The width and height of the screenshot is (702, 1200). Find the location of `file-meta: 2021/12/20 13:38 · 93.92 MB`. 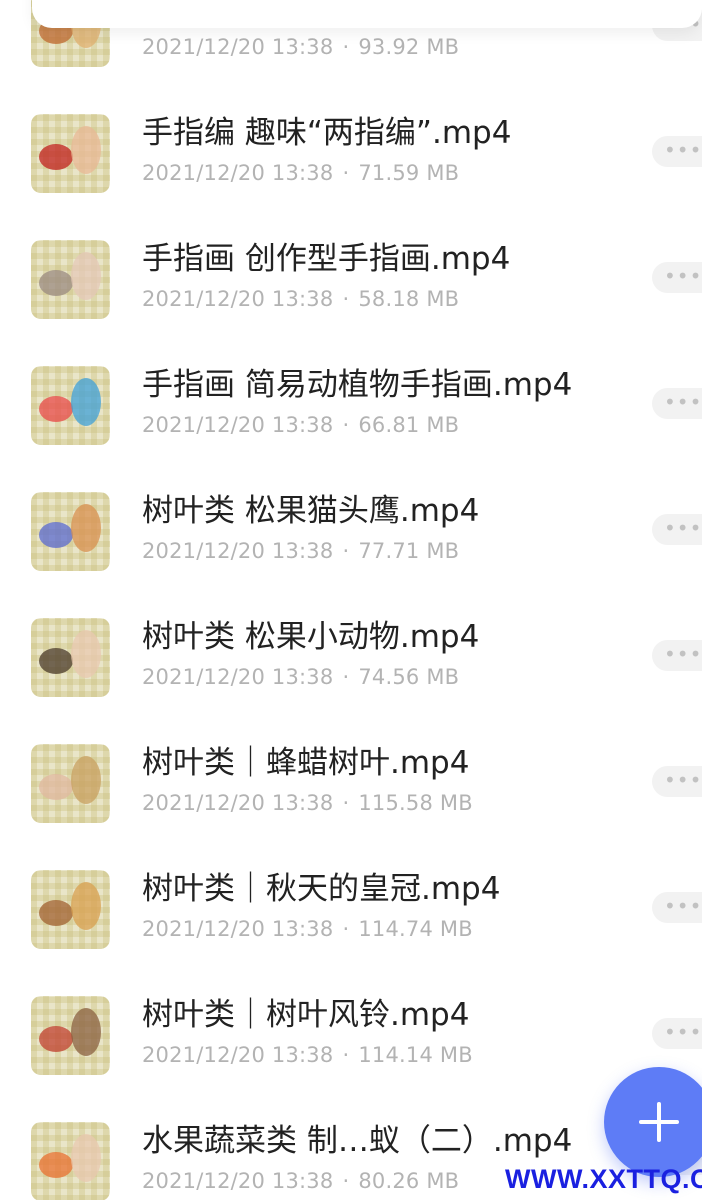

file-meta: 2021/12/20 13:38 · 93.92 MB is located at coordinates (300, 47).